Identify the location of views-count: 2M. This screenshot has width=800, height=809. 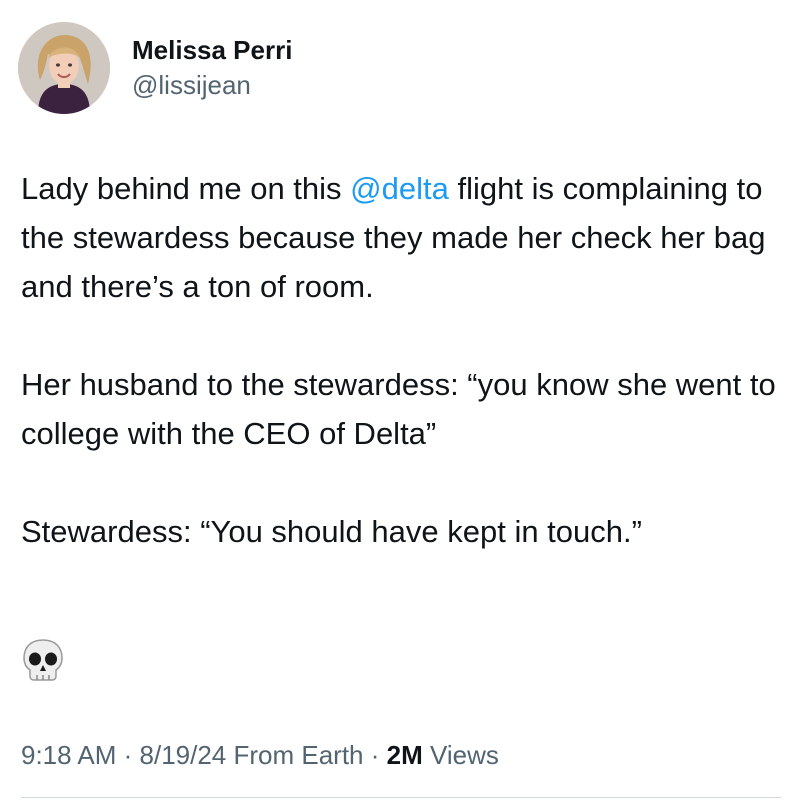
(405, 755).